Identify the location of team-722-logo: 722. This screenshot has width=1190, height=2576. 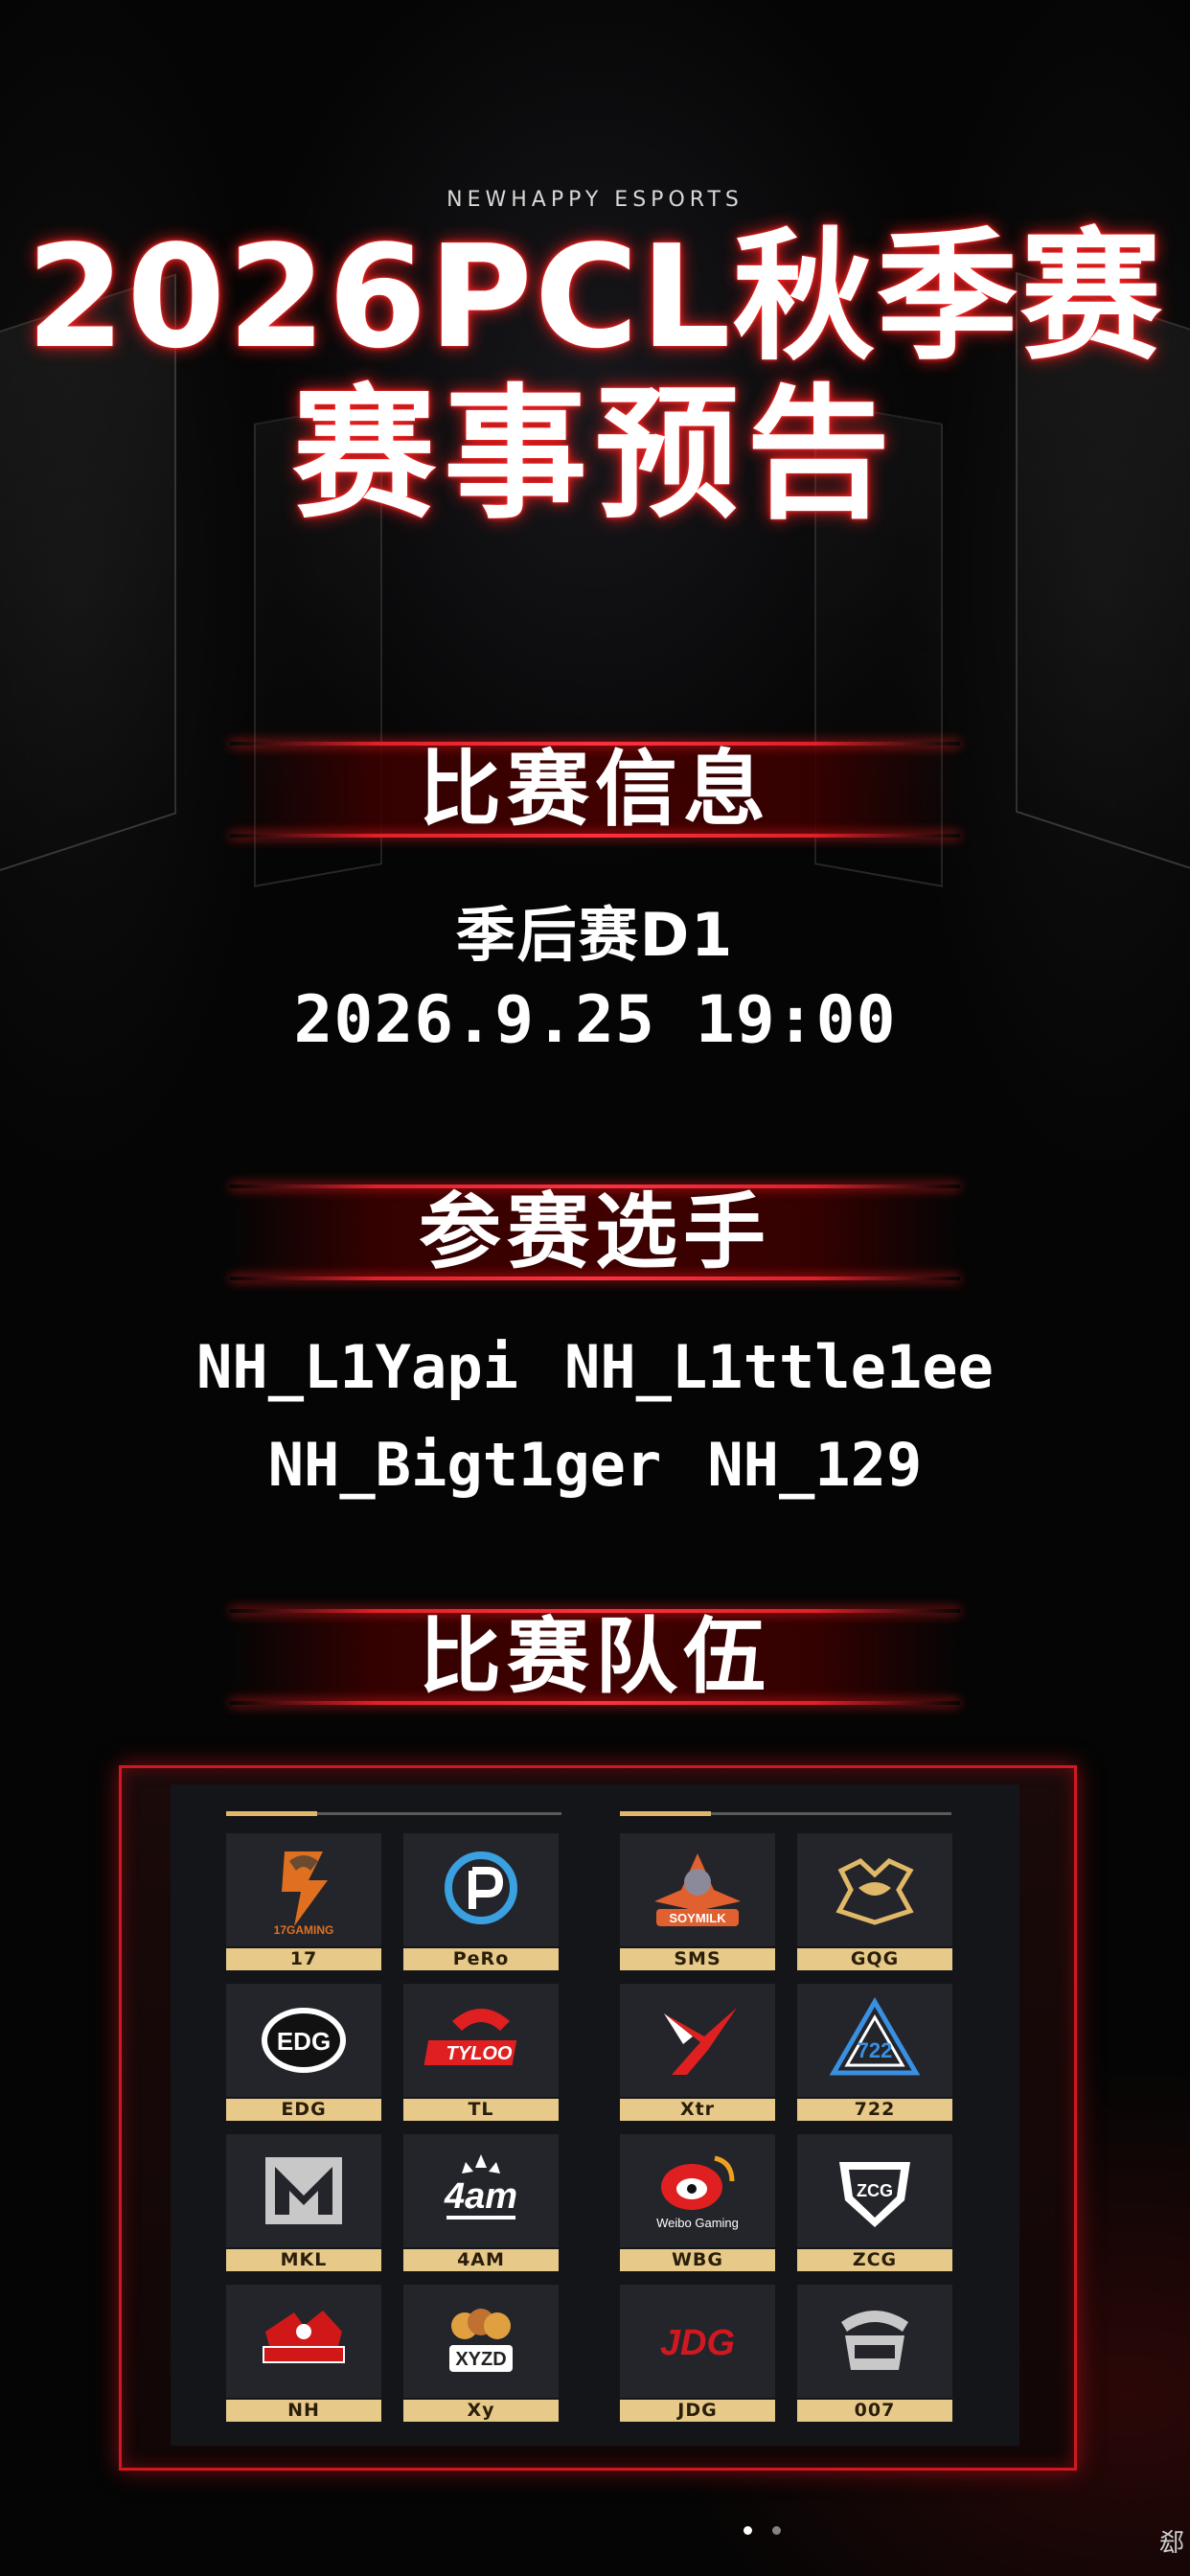
(874, 2041).